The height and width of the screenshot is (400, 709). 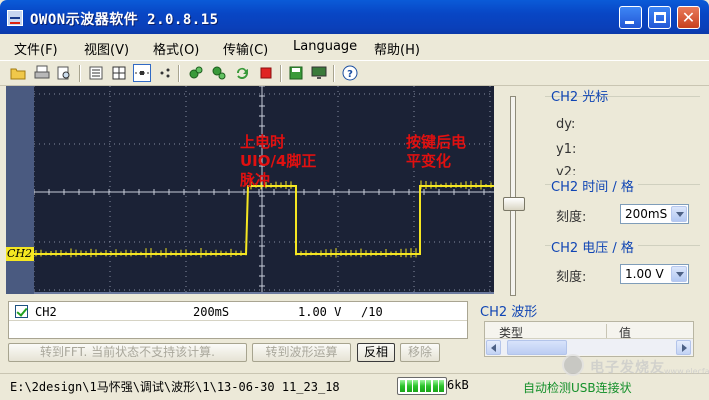 What do you see at coordinates (219, 73) in the screenshot?
I see `gears-green-icon` at bounding box center [219, 73].